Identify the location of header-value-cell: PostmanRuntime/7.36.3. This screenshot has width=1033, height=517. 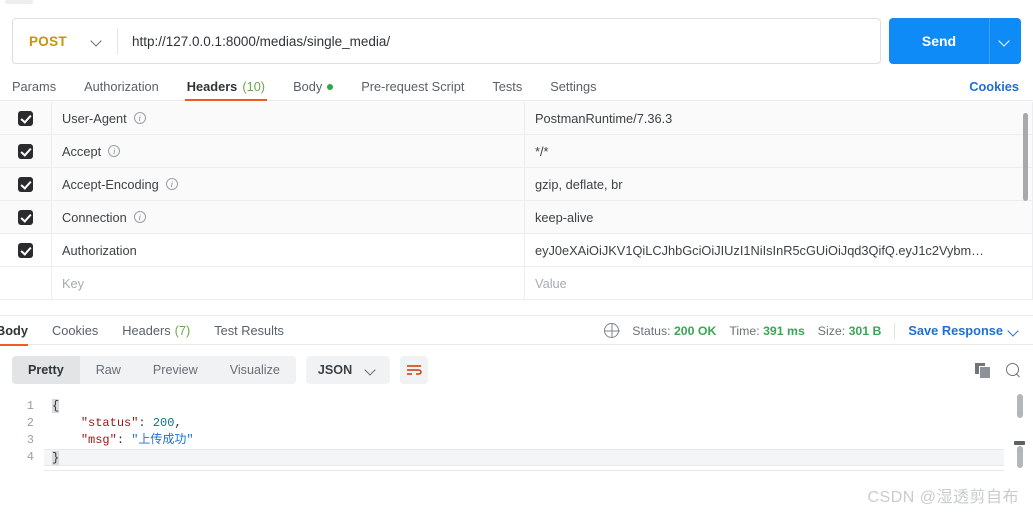
(779, 118).